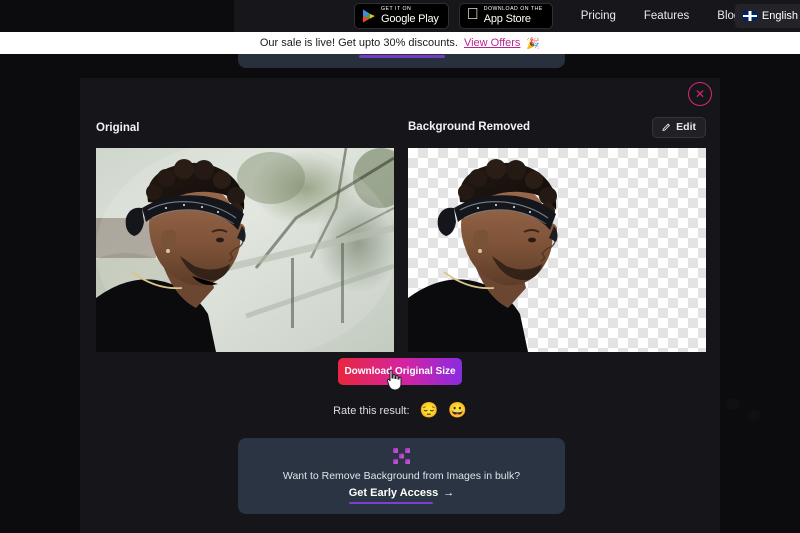 The image size is (800, 533). What do you see at coordinates (410, 18) in the screenshot?
I see `google-play-badge-label: Google Play` at bounding box center [410, 18].